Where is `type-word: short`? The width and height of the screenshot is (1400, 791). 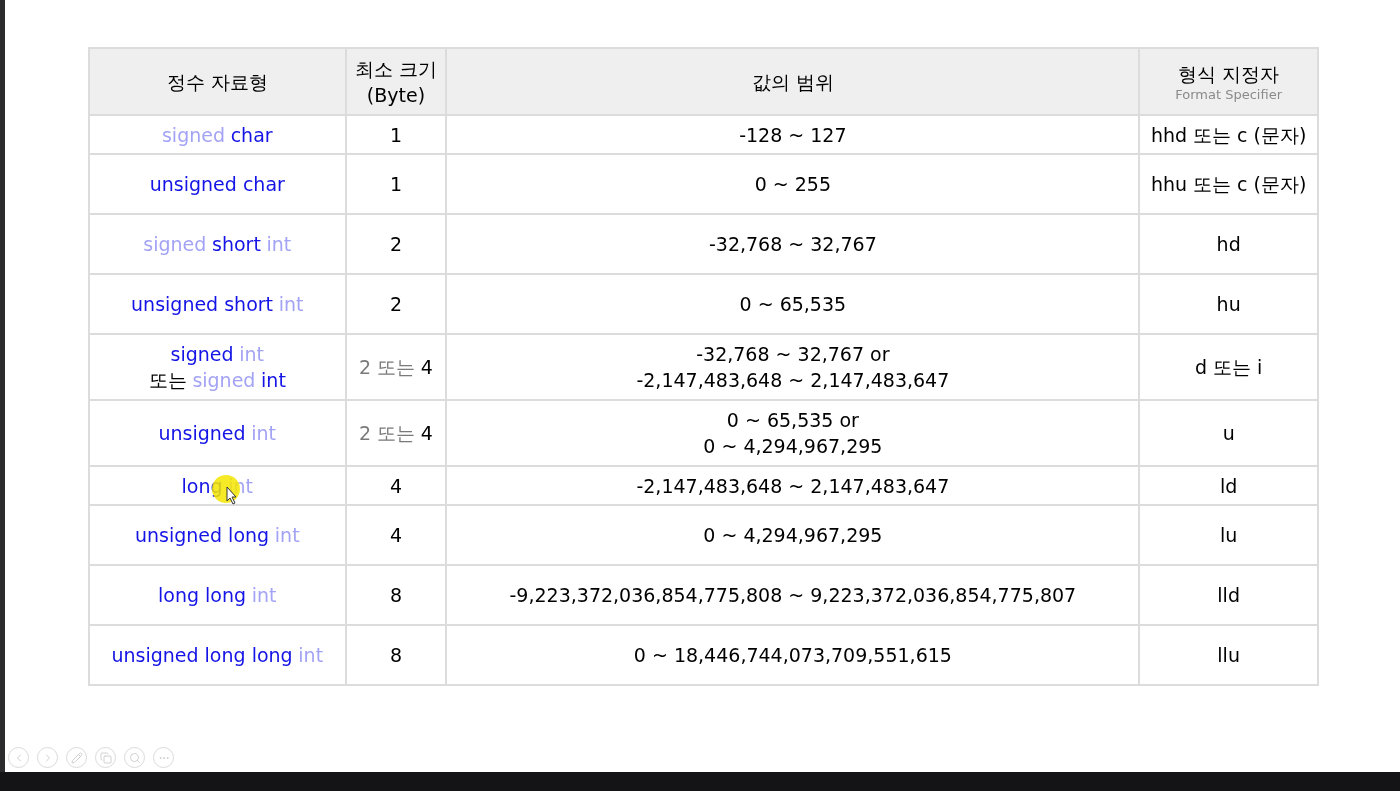
type-word: short is located at coordinates (236, 244).